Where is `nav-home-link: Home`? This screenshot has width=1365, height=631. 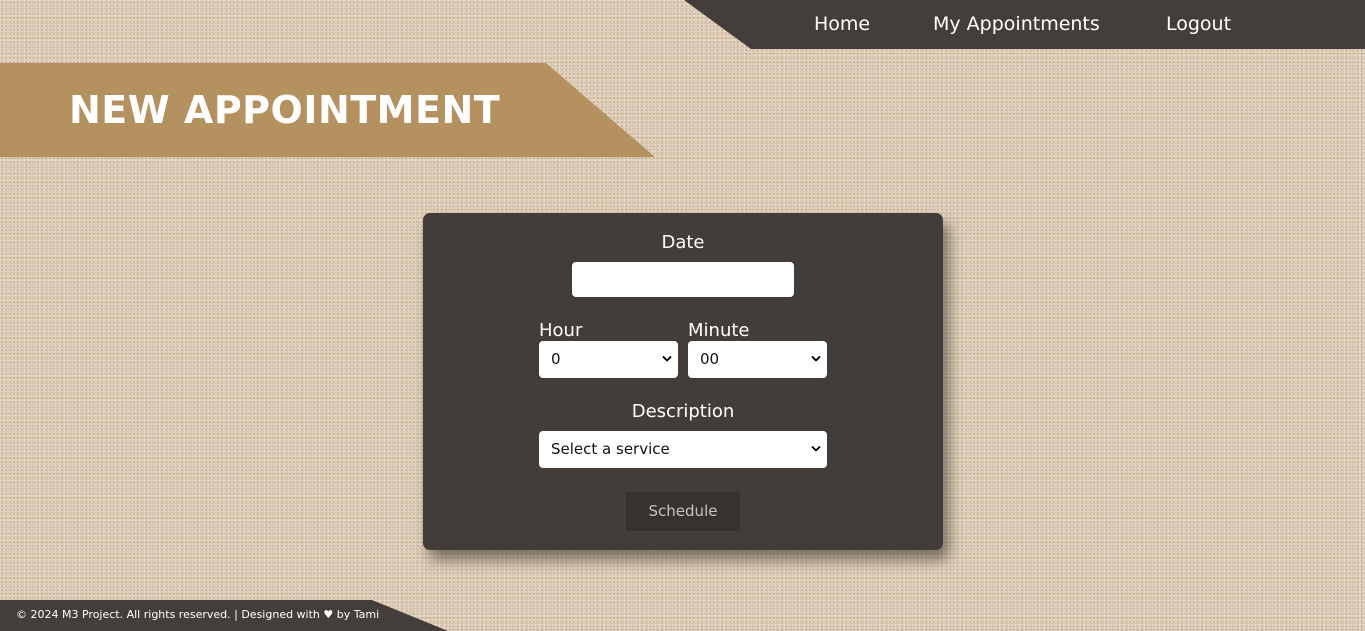
nav-home-link: Home is located at coordinates (842, 24).